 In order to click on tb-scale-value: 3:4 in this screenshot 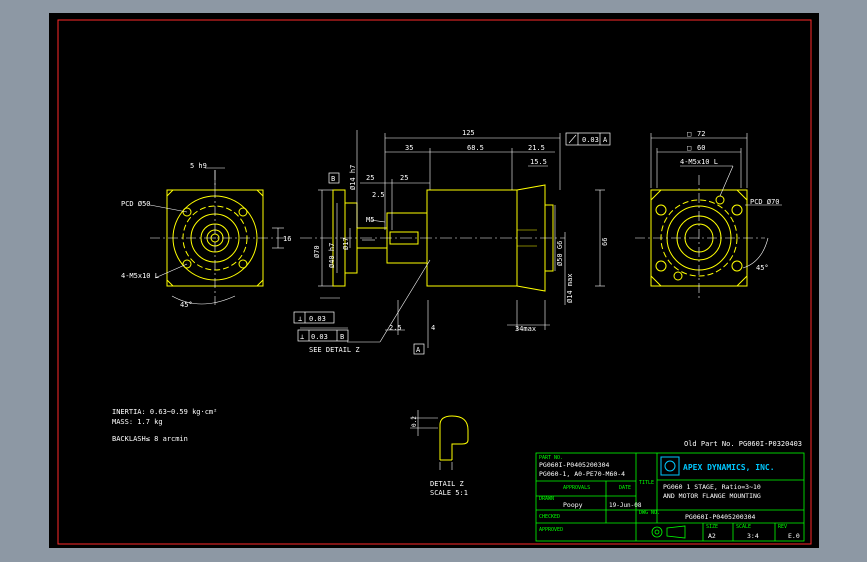, I will do `click(753, 536)`.